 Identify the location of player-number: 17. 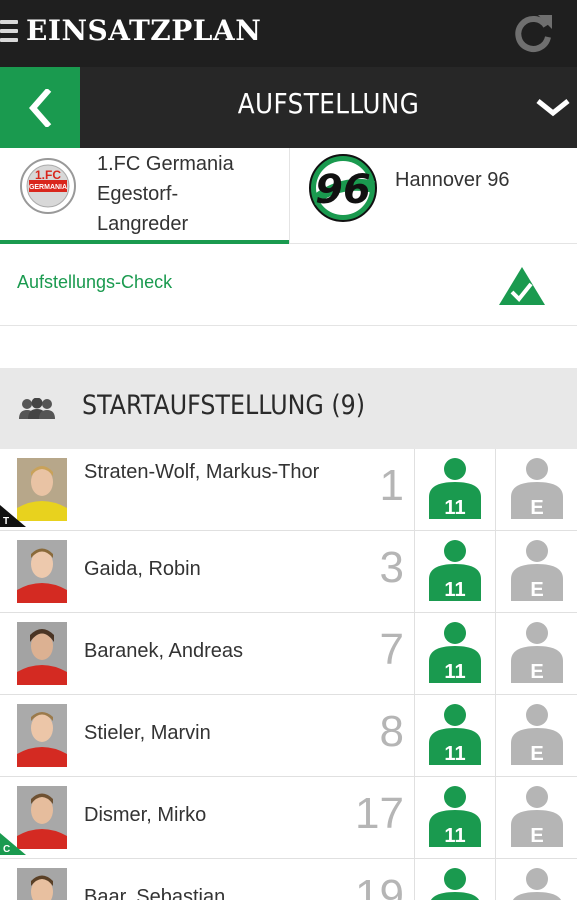
(379, 813).